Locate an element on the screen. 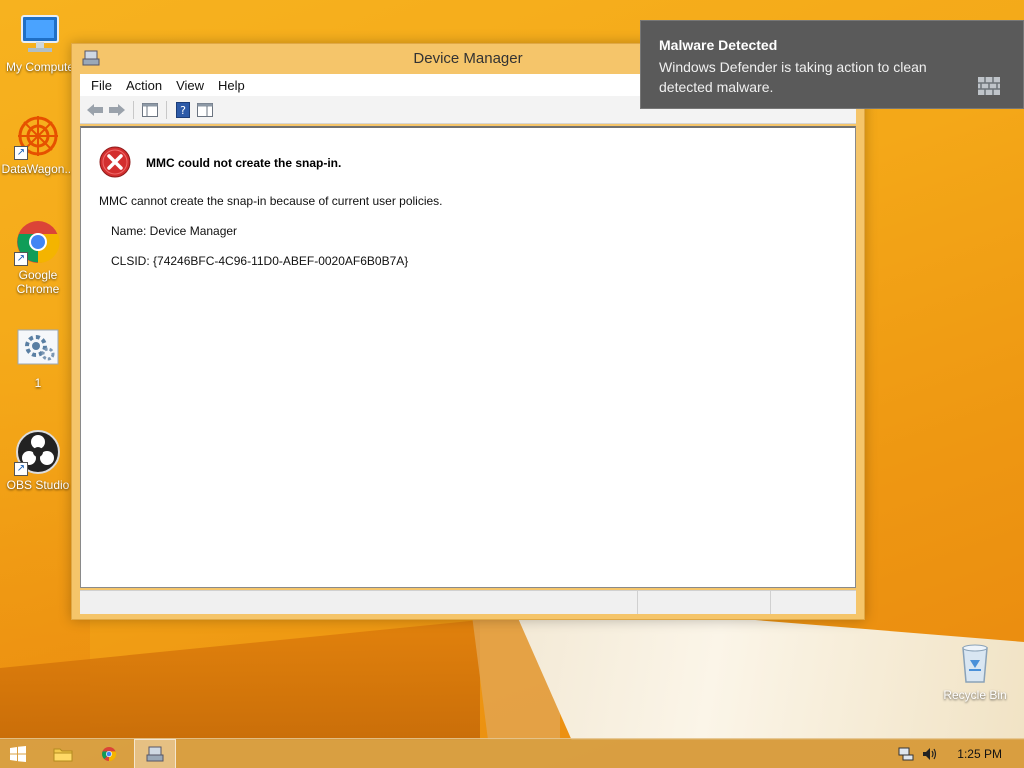 This screenshot has width=1024, height=768. help-icon: ? is located at coordinates (183, 109).